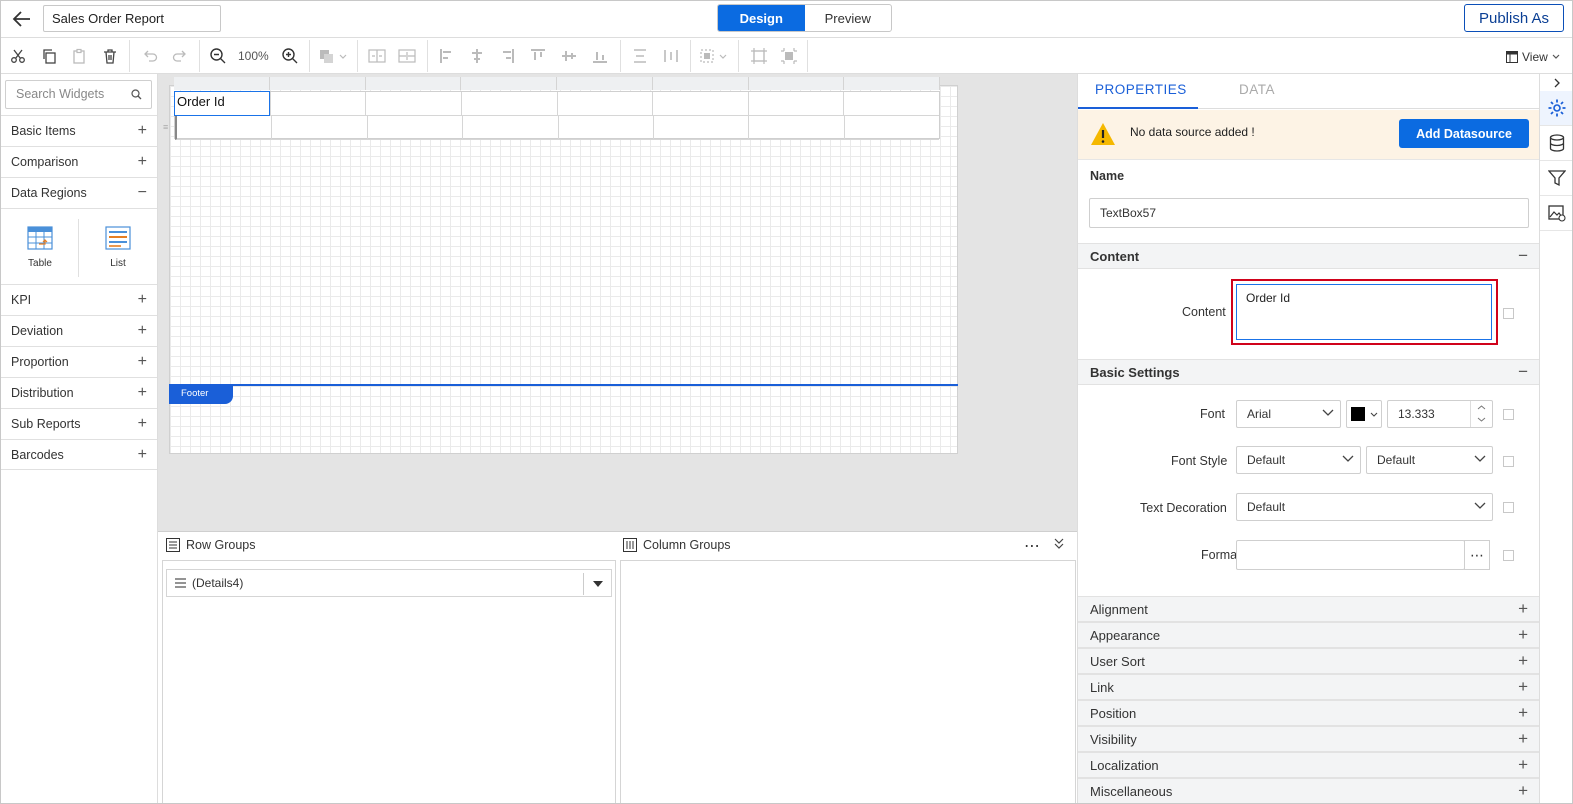 The height and width of the screenshot is (804, 1573). What do you see at coordinates (640, 56) in the screenshot?
I see `distribute-vertical-icon` at bounding box center [640, 56].